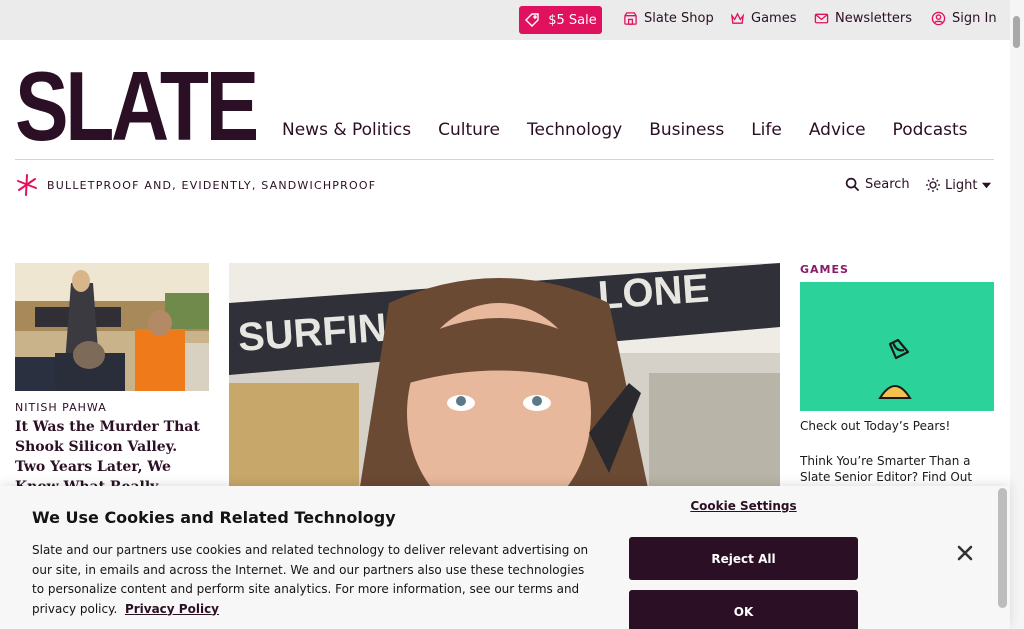  What do you see at coordinates (630, 18) in the screenshot?
I see `shop-icon` at bounding box center [630, 18].